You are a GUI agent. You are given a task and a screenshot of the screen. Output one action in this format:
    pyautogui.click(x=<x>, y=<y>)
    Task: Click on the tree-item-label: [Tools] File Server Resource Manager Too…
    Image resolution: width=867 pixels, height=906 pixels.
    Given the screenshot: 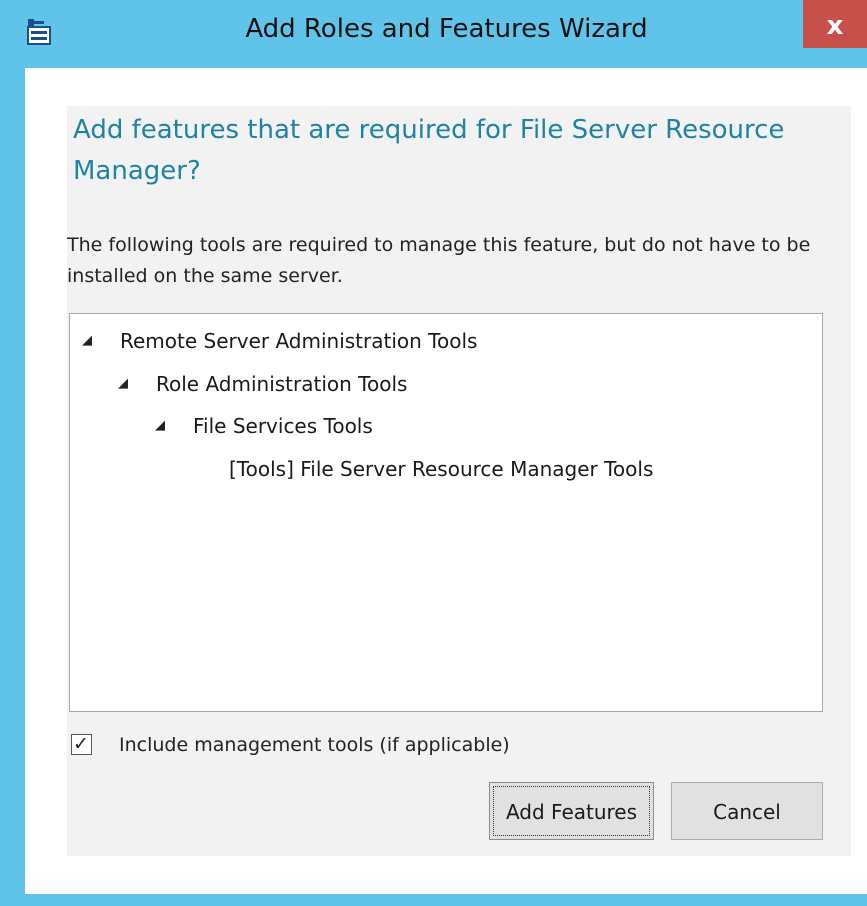 What is the action you would take?
    pyautogui.click(x=441, y=469)
    